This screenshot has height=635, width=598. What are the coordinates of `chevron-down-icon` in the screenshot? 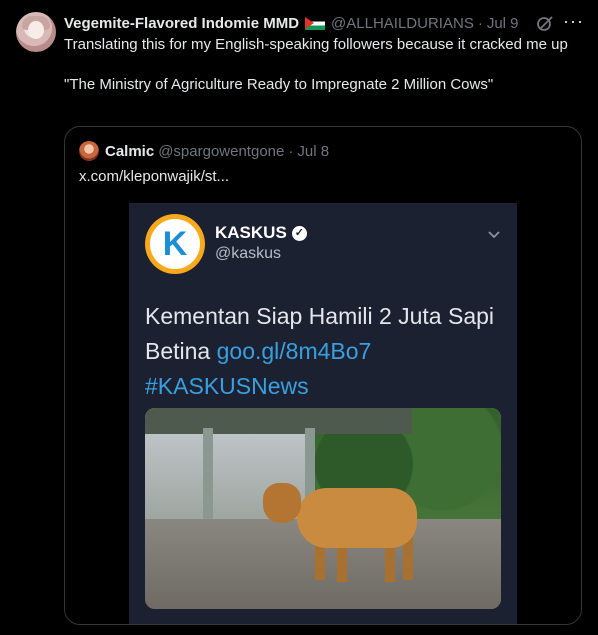 It's located at (494, 235).